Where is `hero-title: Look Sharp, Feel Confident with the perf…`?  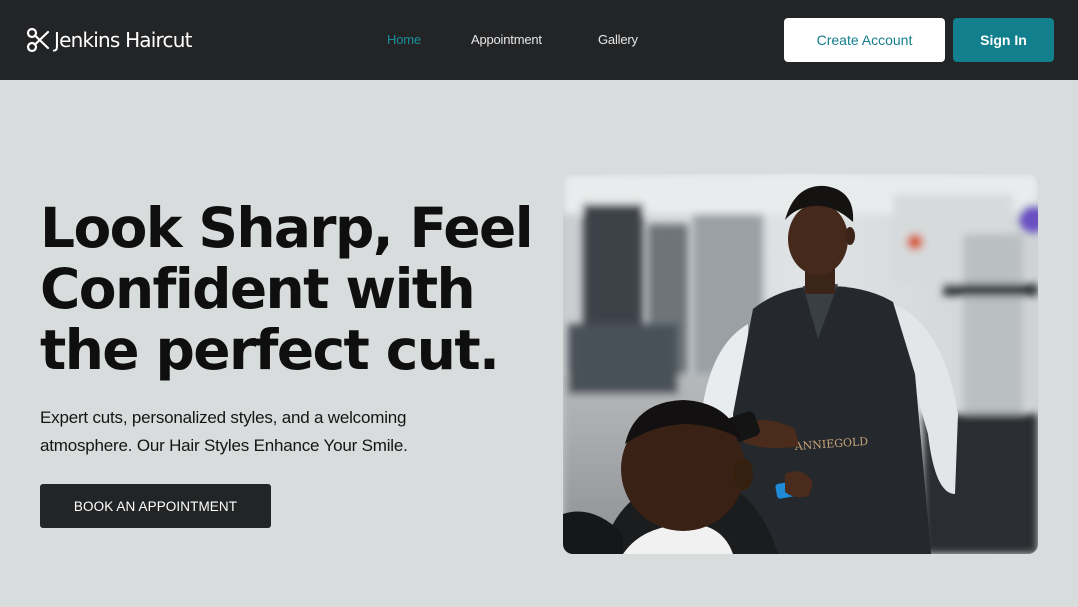
hero-title: Look Sharp, Feel Confident with the perf… is located at coordinates (290, 289).